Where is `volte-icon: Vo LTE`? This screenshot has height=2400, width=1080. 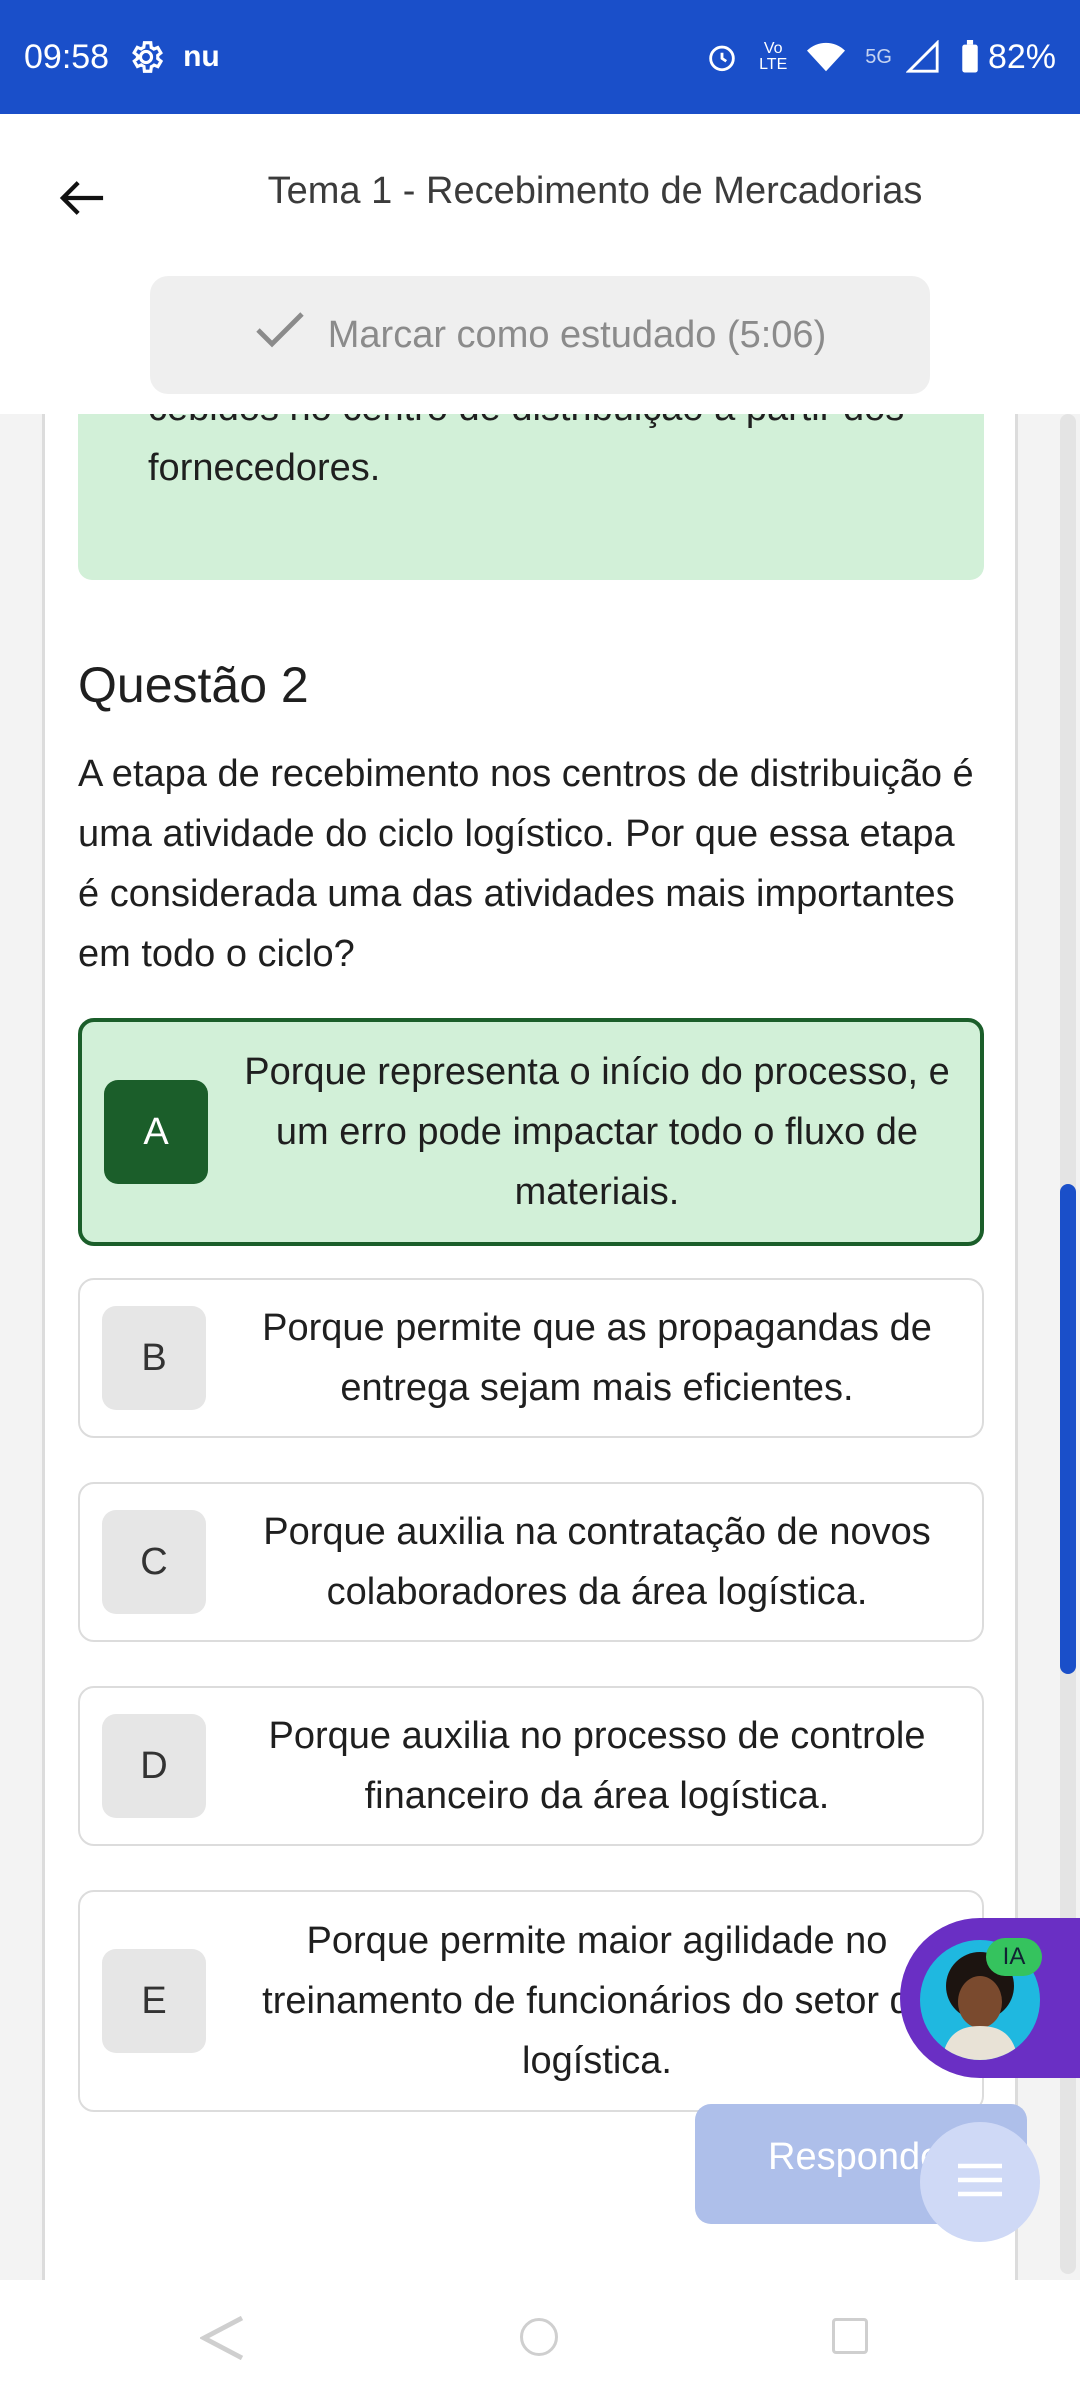
volte-icon: Vo LTE is located at coordinates (773, 56).